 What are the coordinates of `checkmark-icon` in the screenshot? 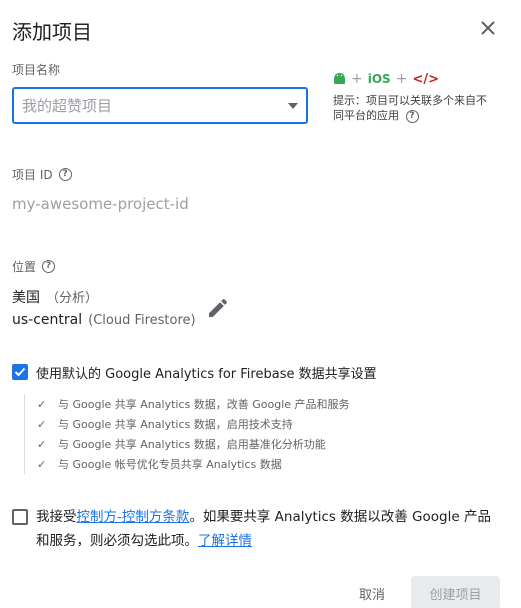 It's located at (20, 372).